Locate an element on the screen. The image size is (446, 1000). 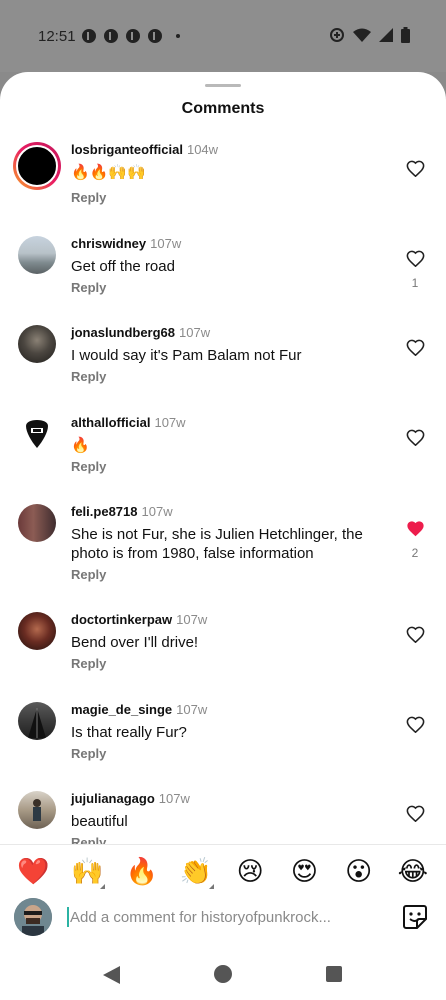
sheet-title: Comments is located at coordinates (223, 108).